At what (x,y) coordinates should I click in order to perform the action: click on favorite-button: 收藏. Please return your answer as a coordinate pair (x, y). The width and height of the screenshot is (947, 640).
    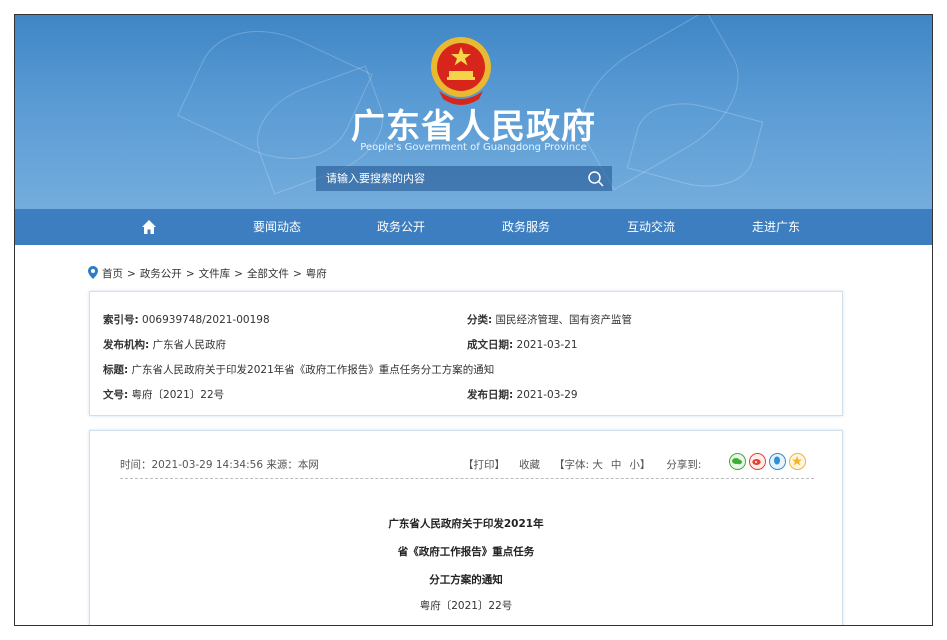
    Looking at the image, I should click on (529, 465).